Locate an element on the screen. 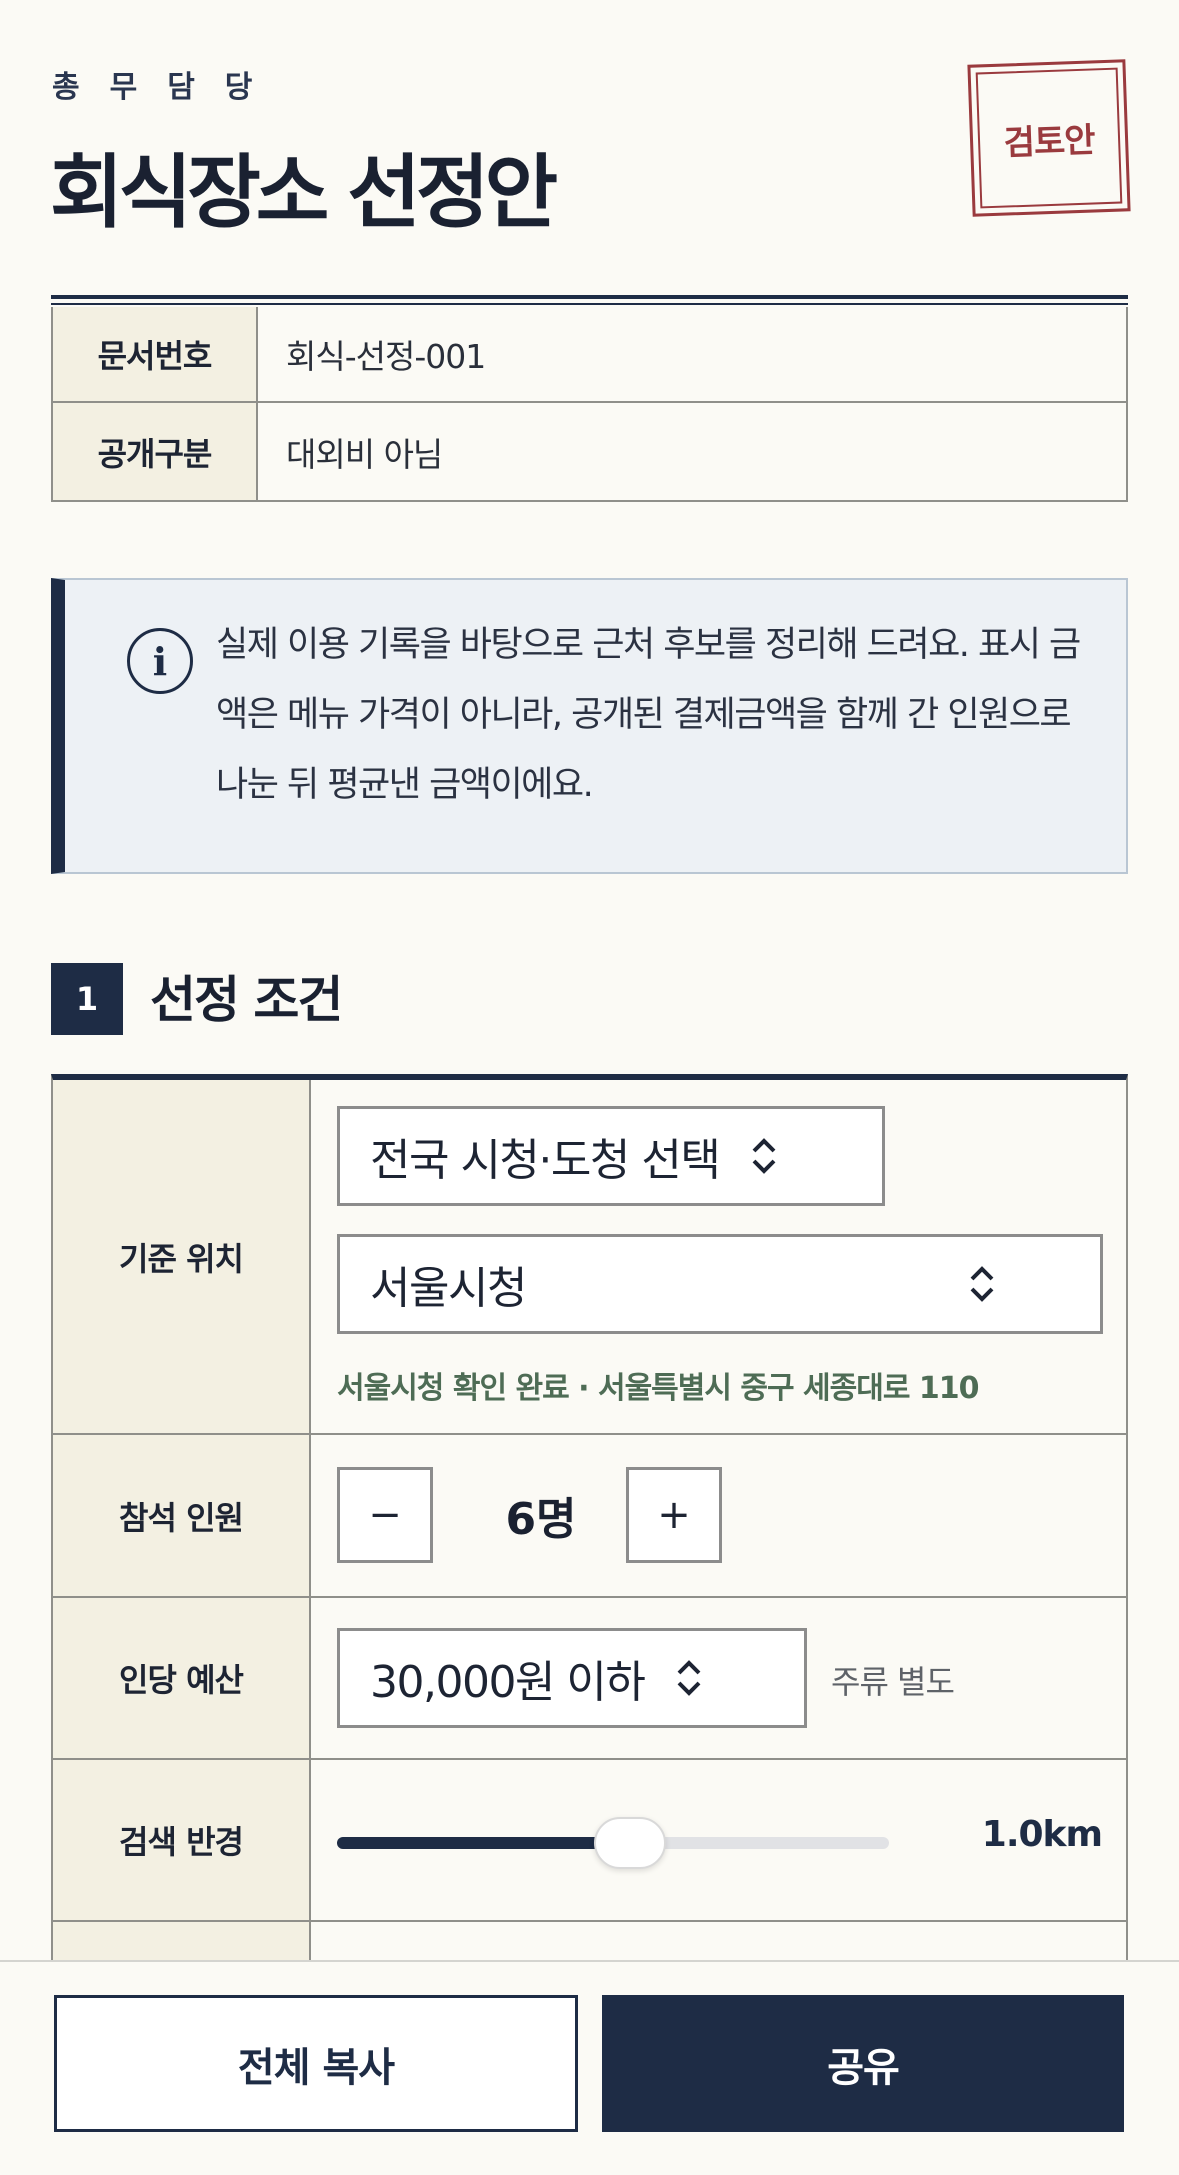 Image resolution: width=1179 pixels, height=2175 pixels. document-meta-table: 문서번호 회식-선정-001 공개구분 대외비 아님 is located at coordinates (589, 398).